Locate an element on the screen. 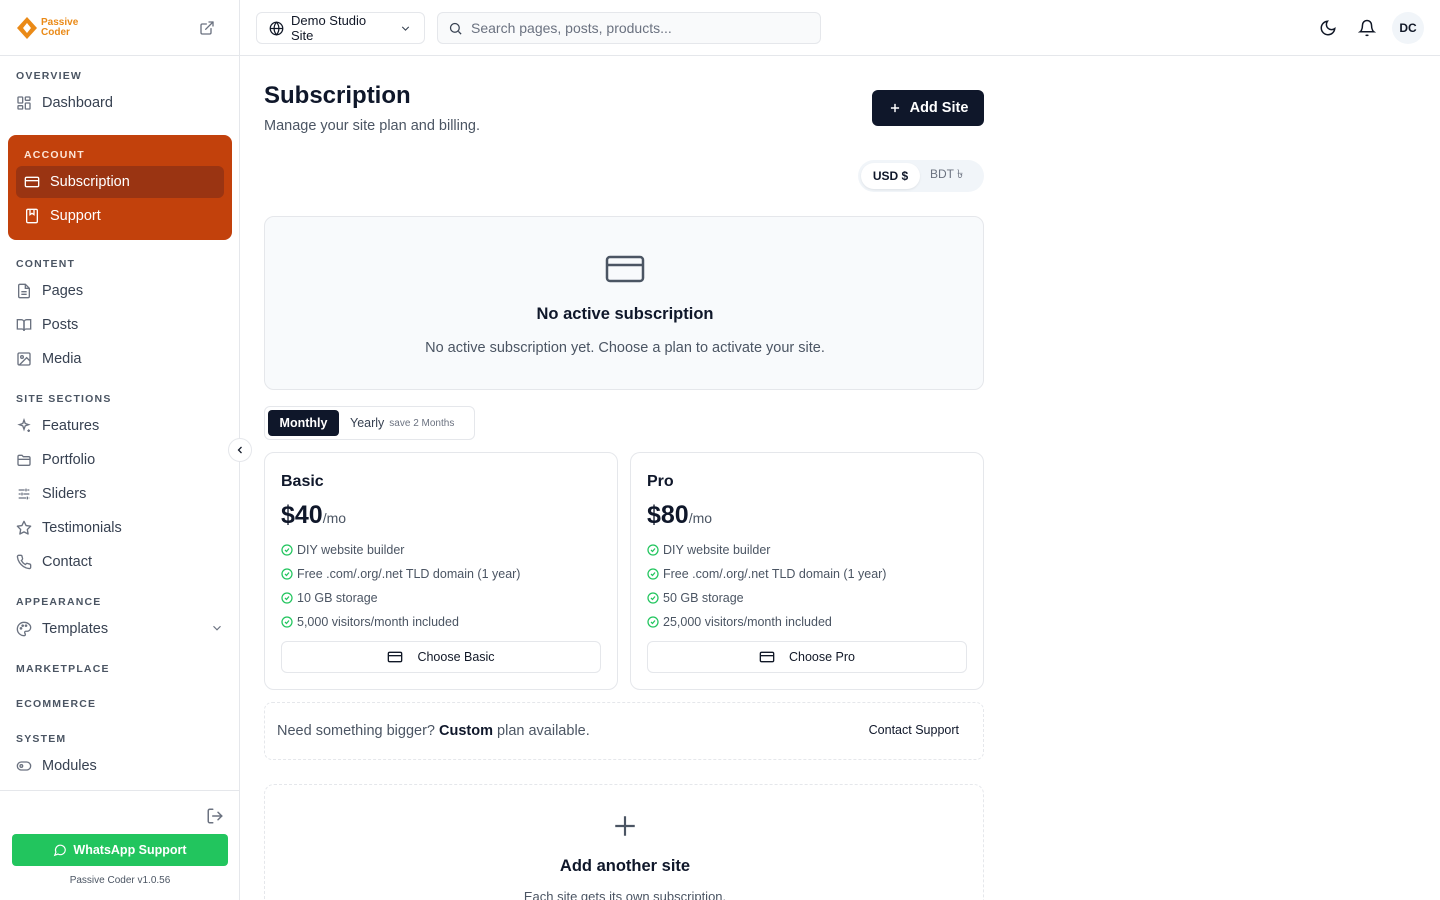 This screenshot has height=900, width=1440. site-selector: Demo Studio Site is located at coordinates (340, 28).